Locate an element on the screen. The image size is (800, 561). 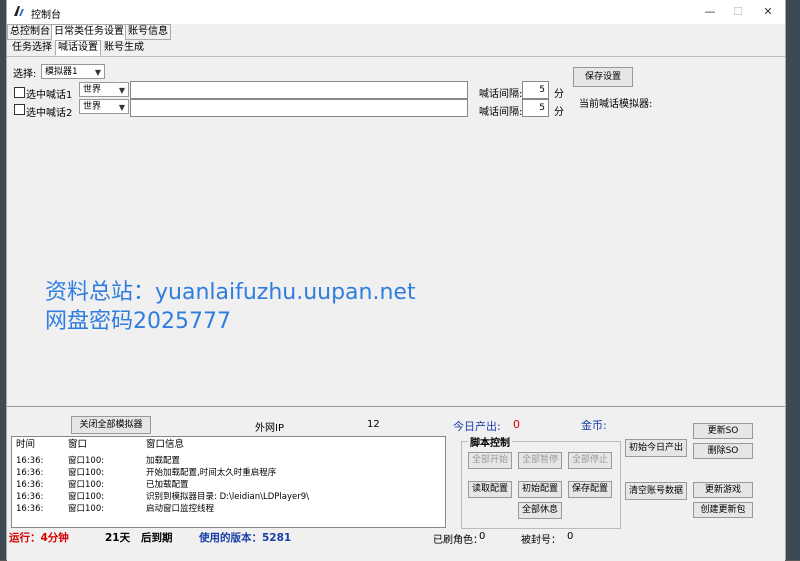
running-time: 运行：4分钟 is located at coordinates (39, 538).